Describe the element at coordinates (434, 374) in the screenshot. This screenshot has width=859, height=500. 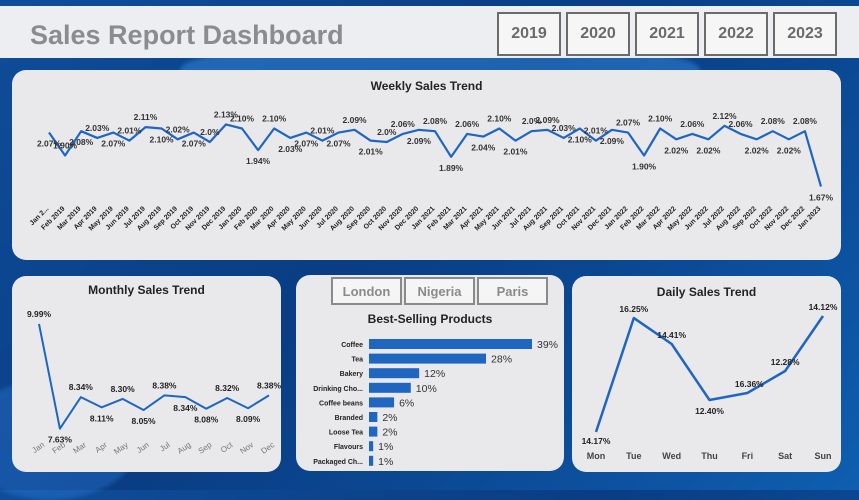
I see `product-value-label: 12%` at that location.